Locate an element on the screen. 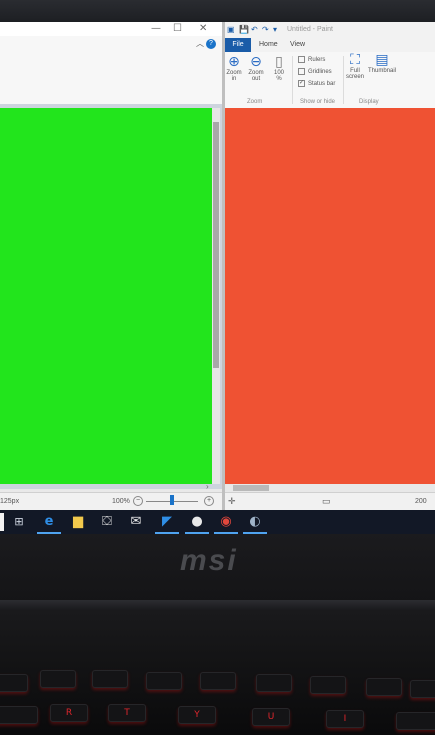  screen-bezel is located at coordinates (217, 11).